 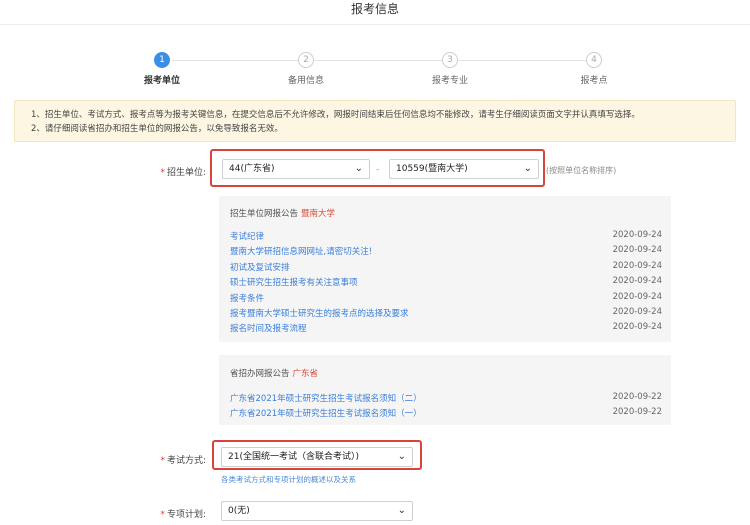 I want to click on exam-label: * 考试方式:, so click(x=183, y=461).